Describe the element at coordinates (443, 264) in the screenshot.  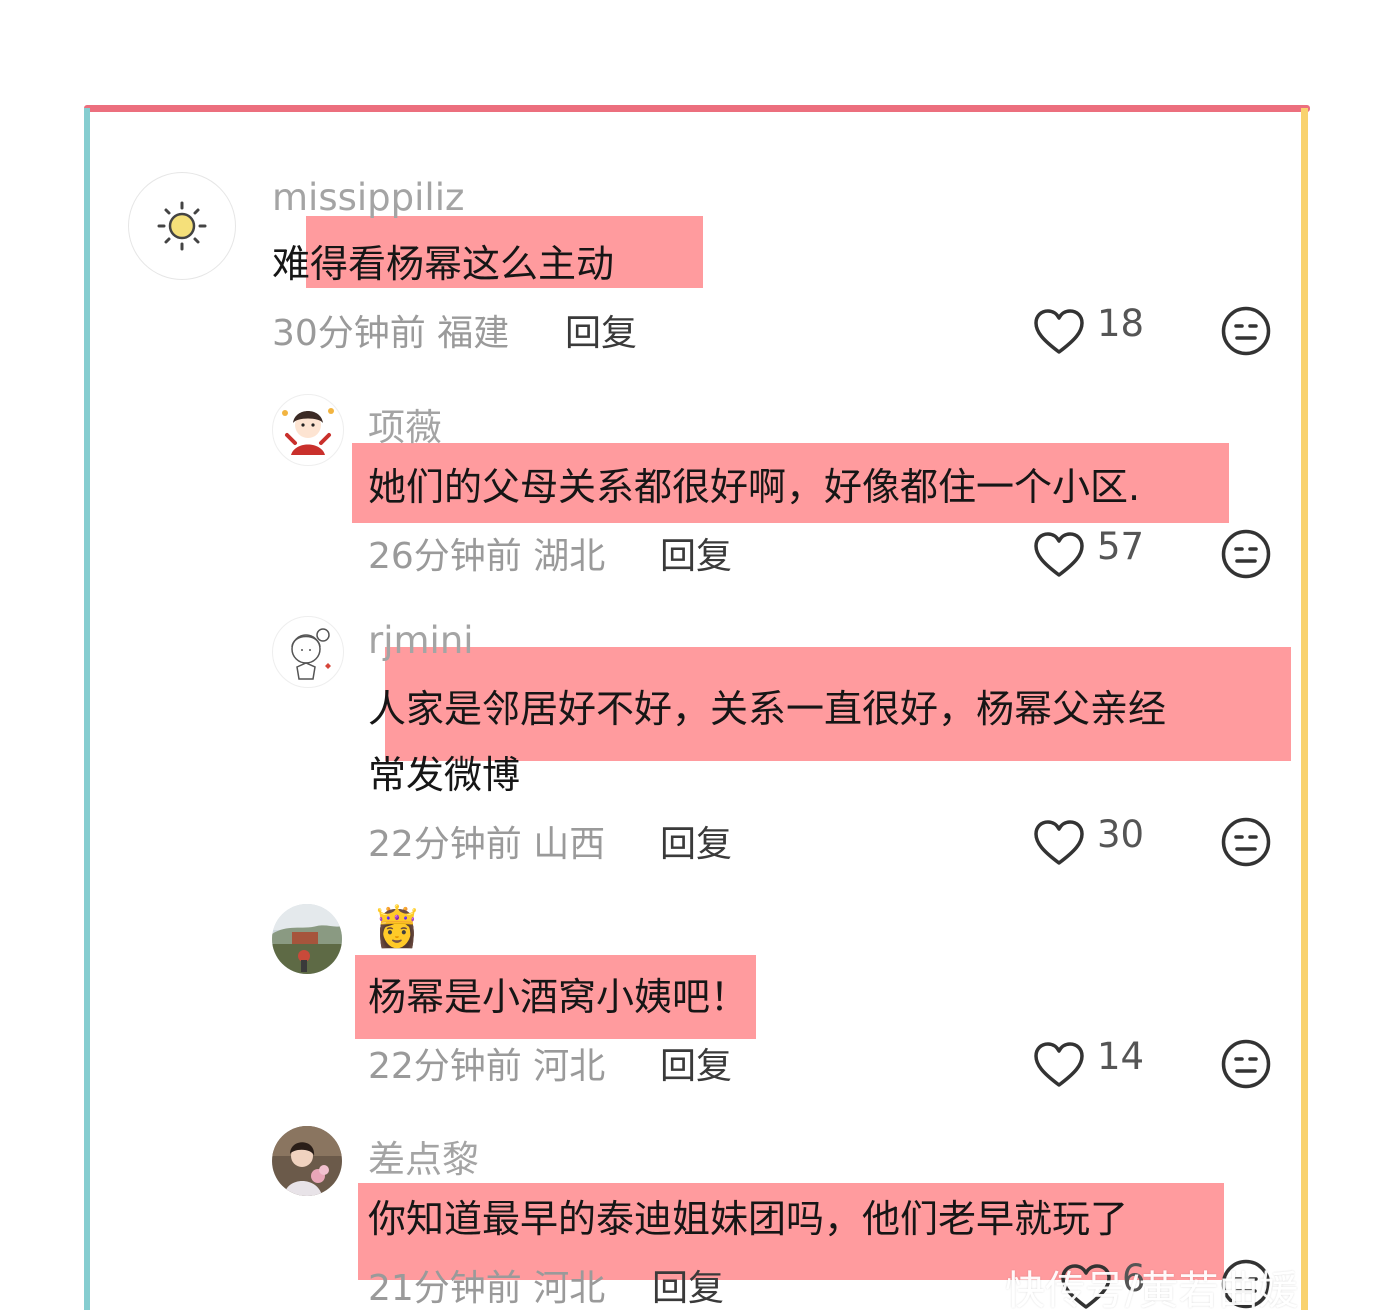
I see `comment-text: 难得看杨幂这么主动` at that location.